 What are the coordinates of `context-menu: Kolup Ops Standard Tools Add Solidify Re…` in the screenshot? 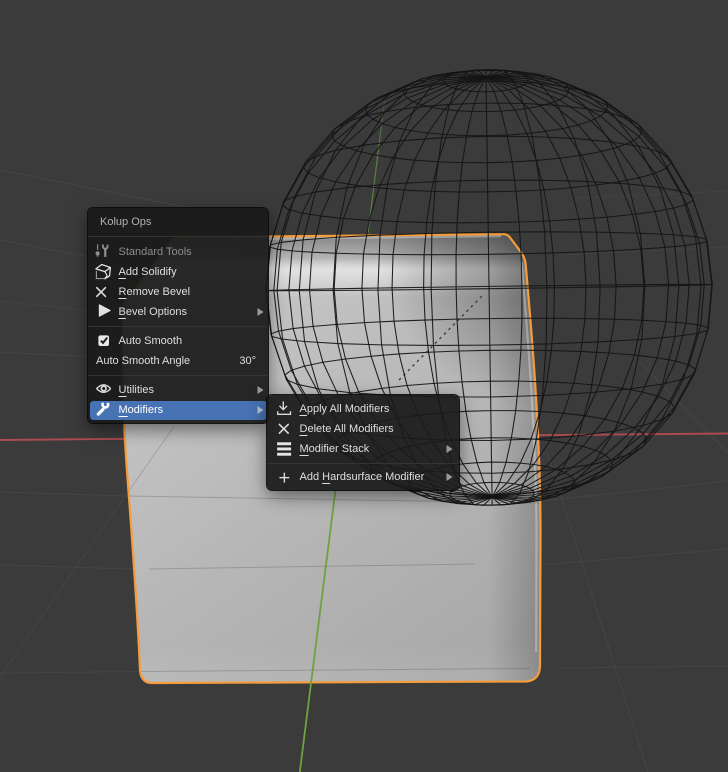 It's located at (178, 315).